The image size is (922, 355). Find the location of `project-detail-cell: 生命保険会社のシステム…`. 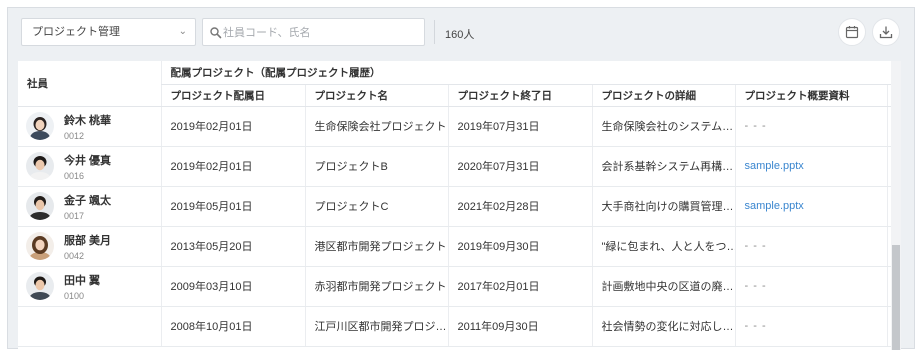

project-detail-cell: 生命保険会社のシステム… is located at coordinates (663, 126).